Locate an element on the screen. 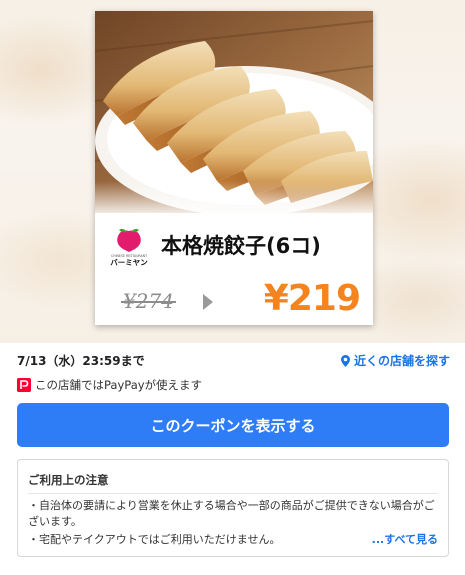 This screenshot has height=575, width=465. discount-price: ¥219 is located at coordinates (312, 298).